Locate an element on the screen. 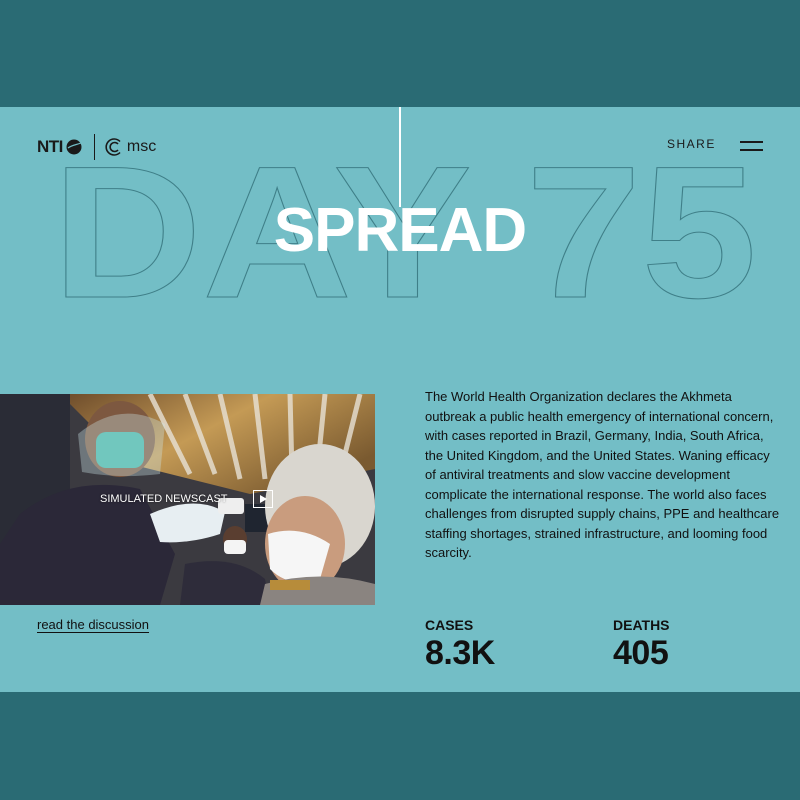  hamburger-menu-icon is located at coordinates (751, 146).